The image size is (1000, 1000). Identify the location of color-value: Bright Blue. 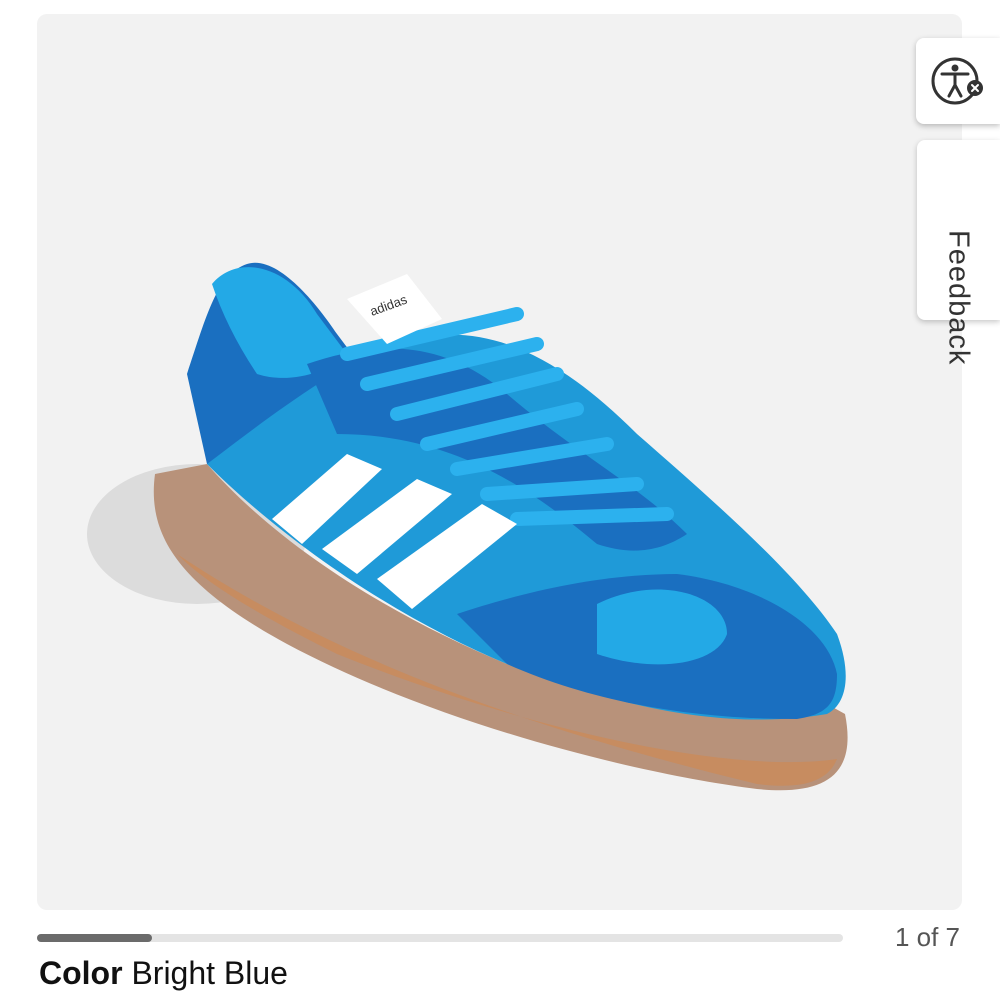
(209, 973).